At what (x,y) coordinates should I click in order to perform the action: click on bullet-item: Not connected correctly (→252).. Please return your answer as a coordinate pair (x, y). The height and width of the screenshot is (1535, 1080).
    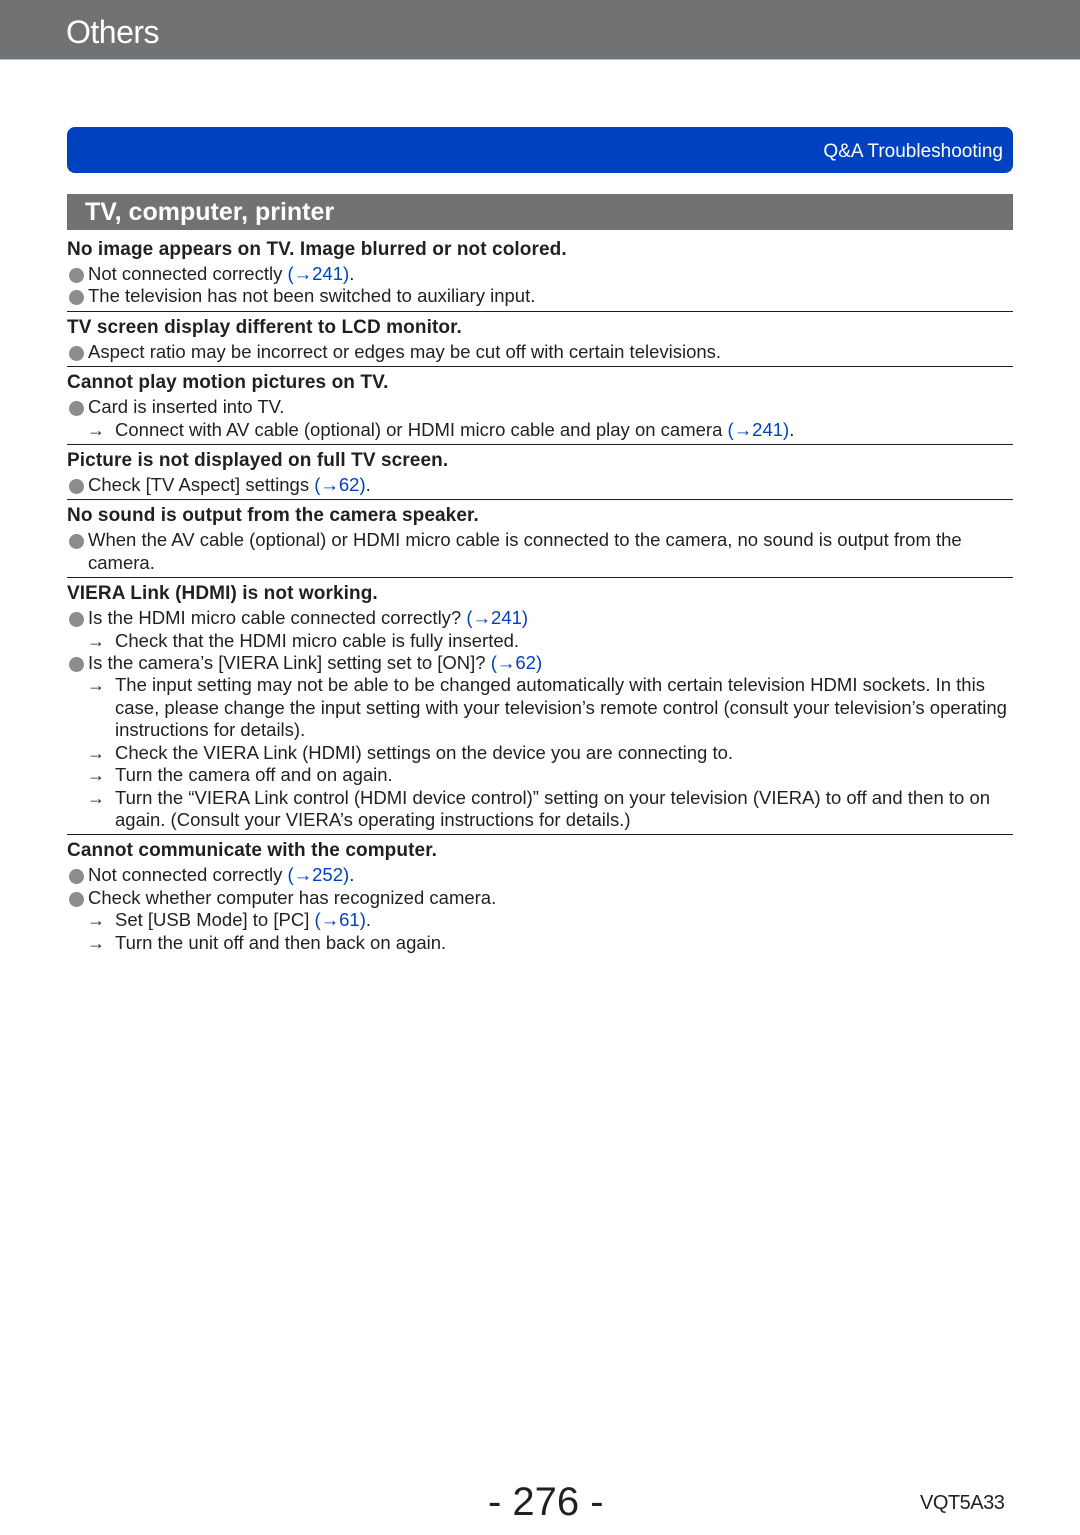
    Looking at the image, I should click on (540, 875).